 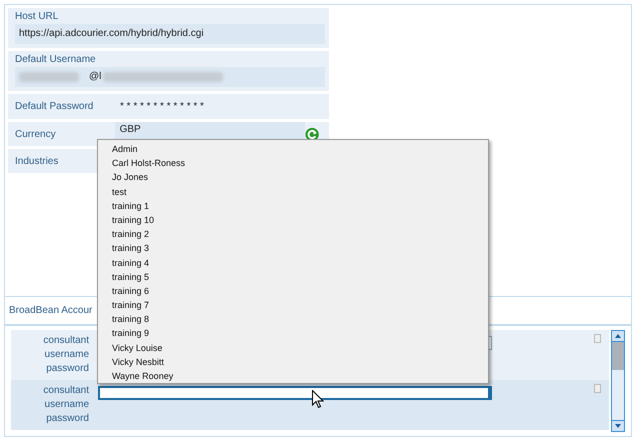 I want to click on dropdown-option: Wayne Rooney, so click(x=300, y=376).